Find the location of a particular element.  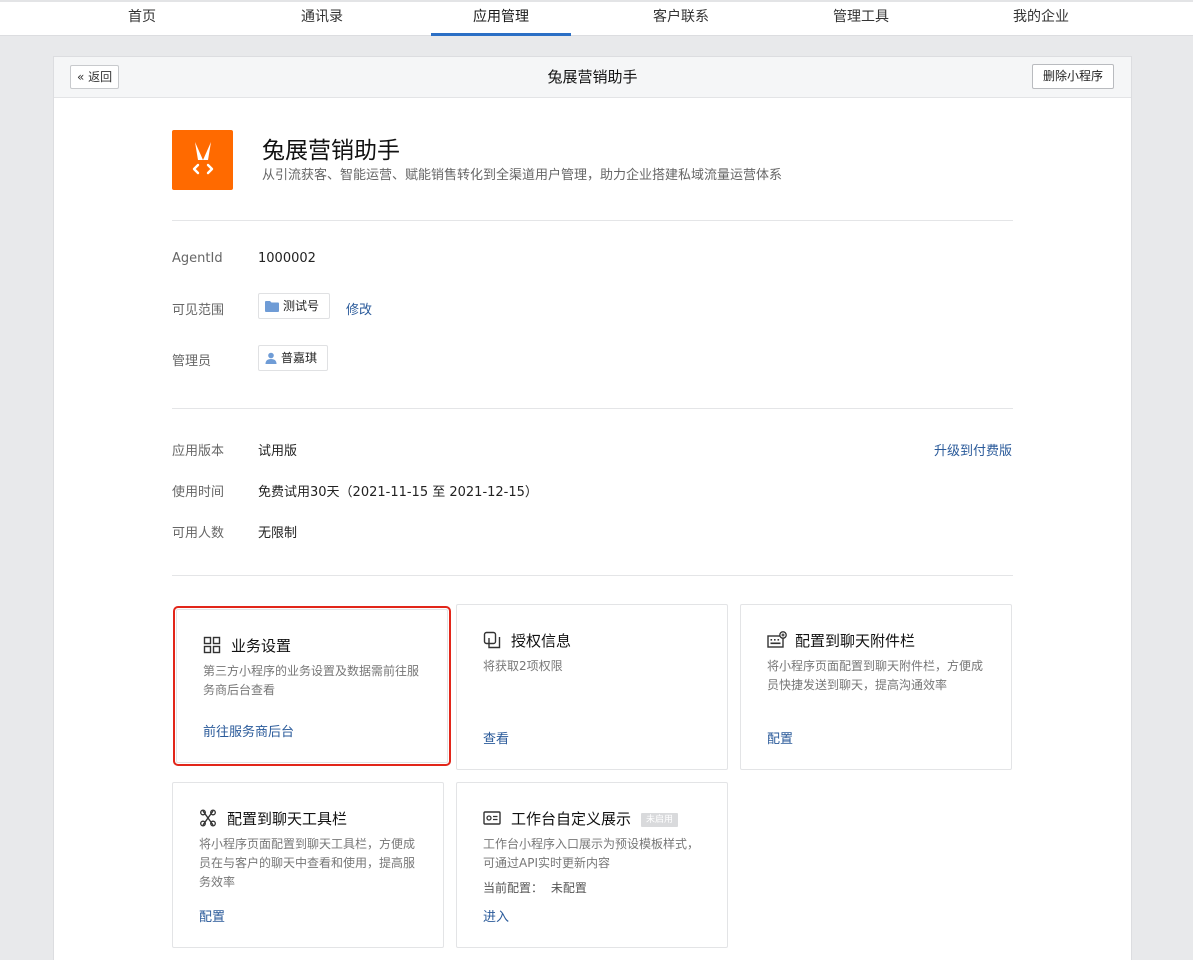

agentid-label: AgentId is located at coordinates (197, 258).